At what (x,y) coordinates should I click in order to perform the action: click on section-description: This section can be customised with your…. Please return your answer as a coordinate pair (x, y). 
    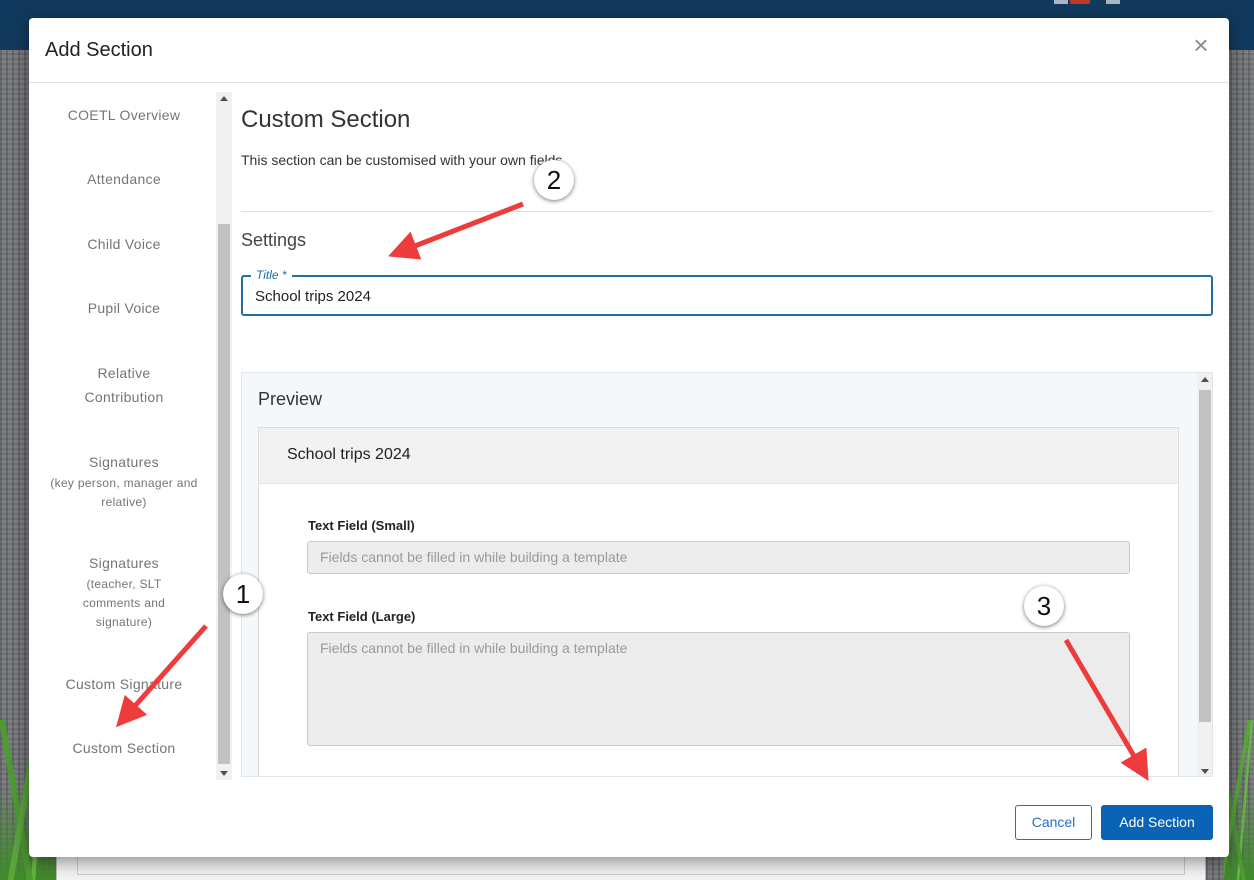
    Looking at the image, I should click on (402, 160).